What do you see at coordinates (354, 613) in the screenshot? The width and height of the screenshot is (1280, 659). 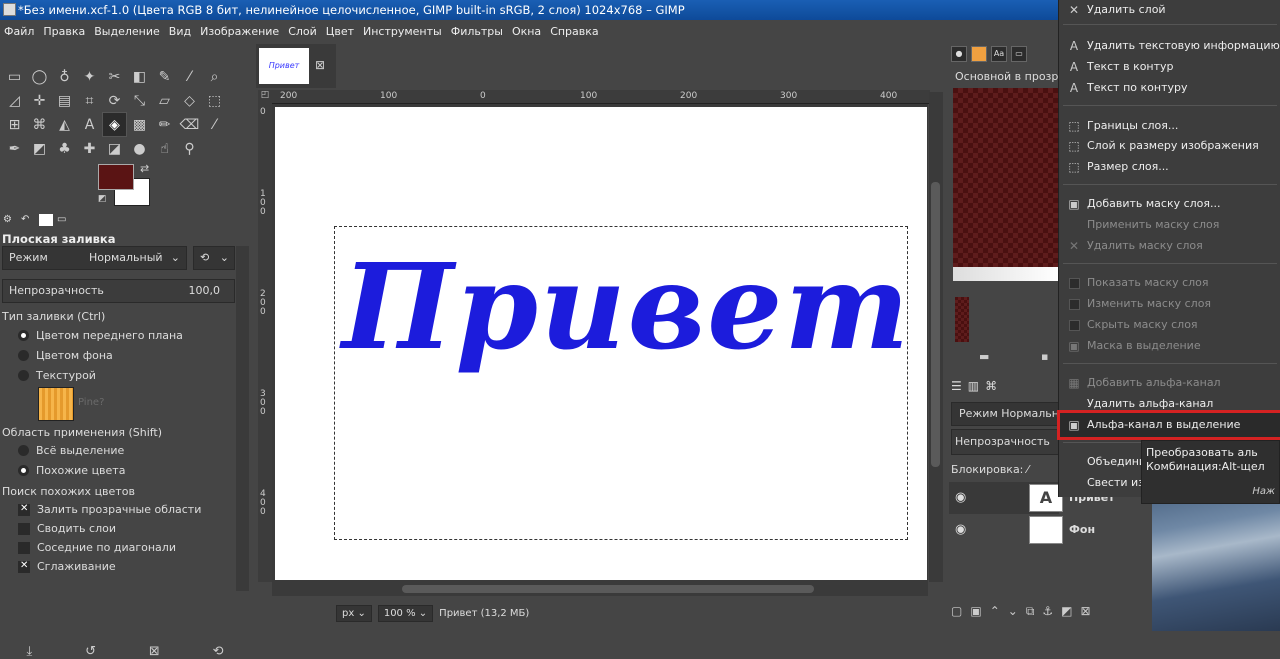 I see `unit-select: px ⌄` at bounding box center [354, 613].